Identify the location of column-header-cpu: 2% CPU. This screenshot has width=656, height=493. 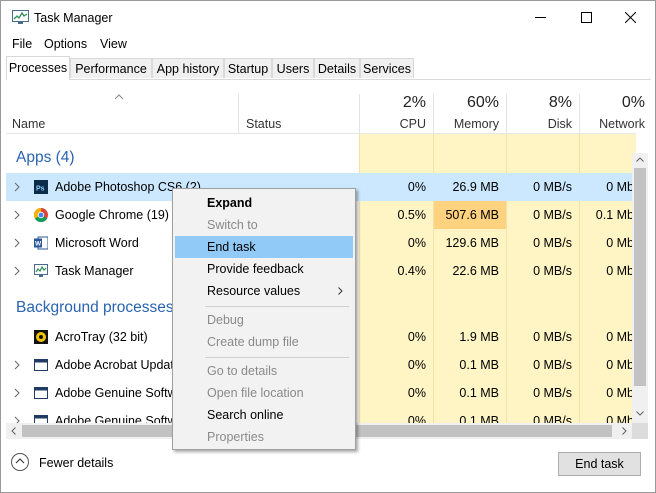
(396, 106).